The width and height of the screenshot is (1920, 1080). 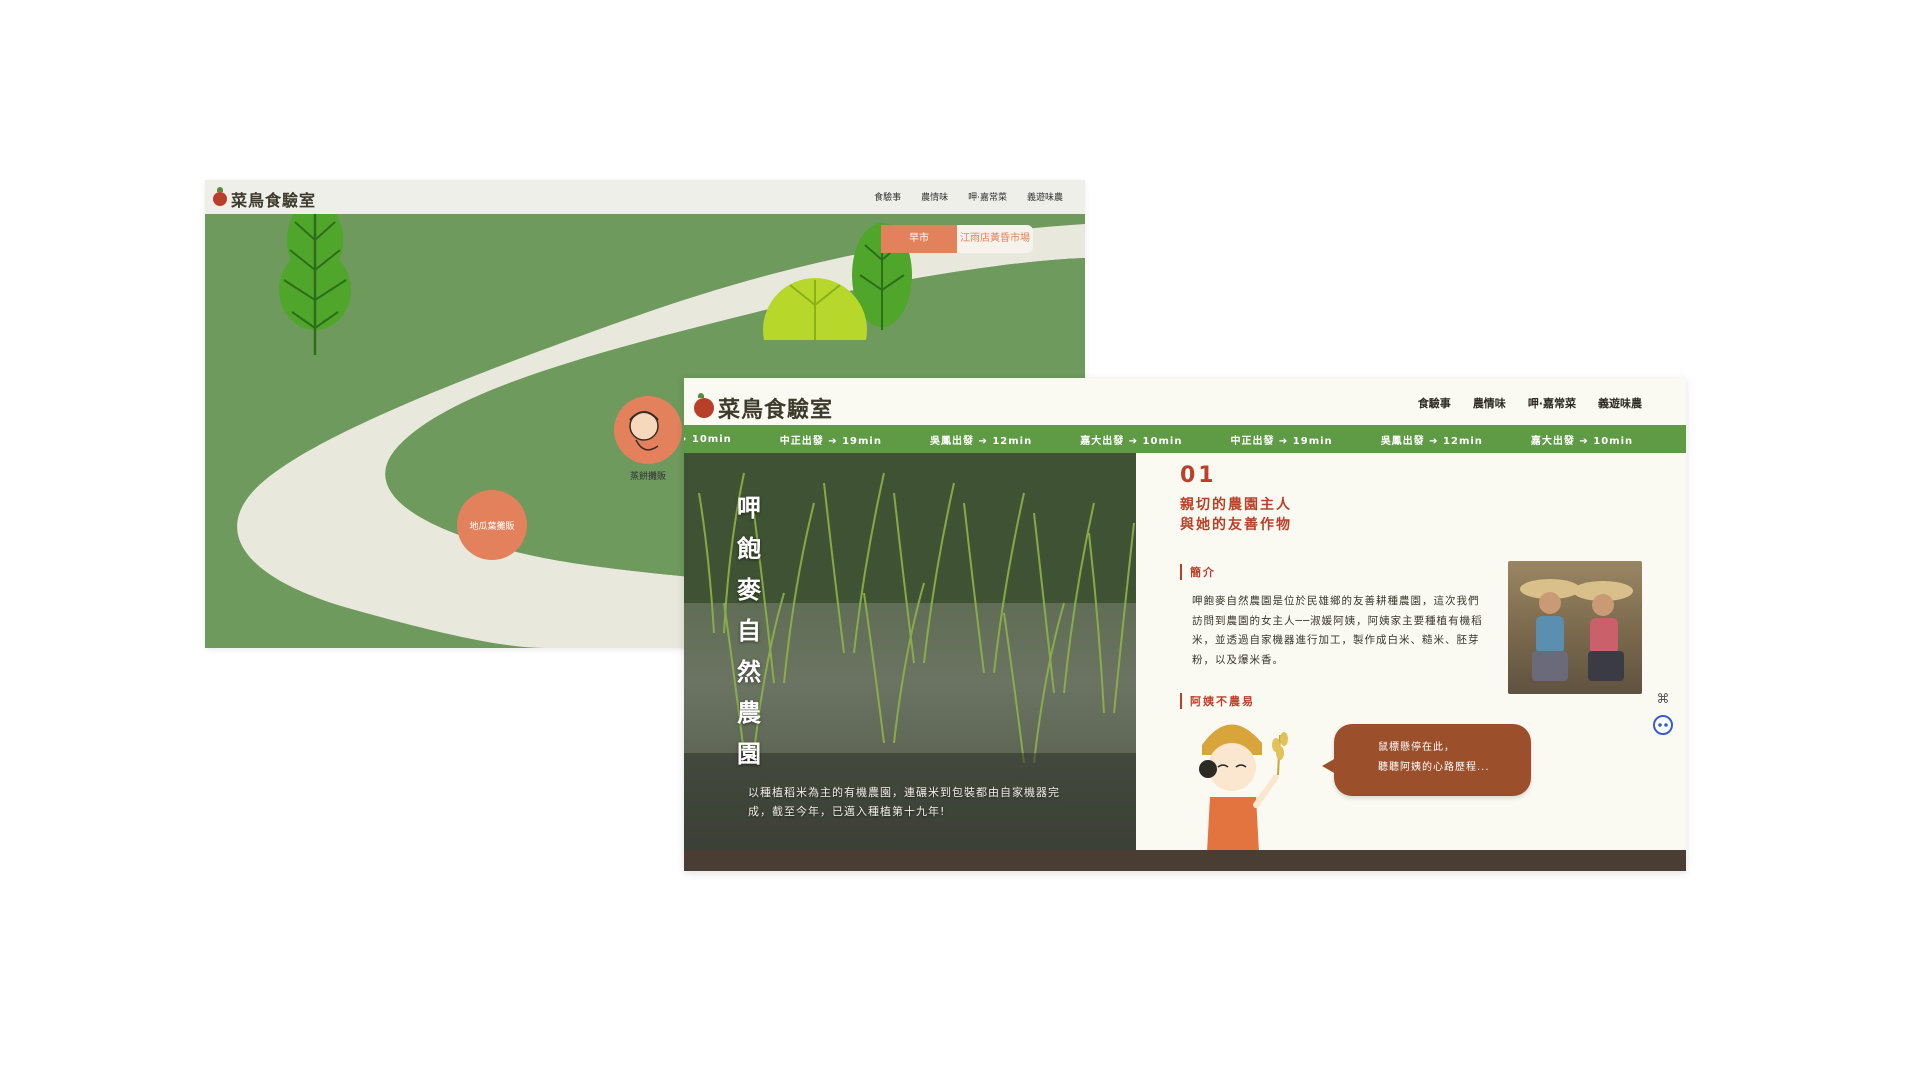 What do you see at coordinates (1236, 515) in the screenshot?
I see `section-heading: 親切的農園主人 與她的友善作物` at bounding box center [1236, 515].